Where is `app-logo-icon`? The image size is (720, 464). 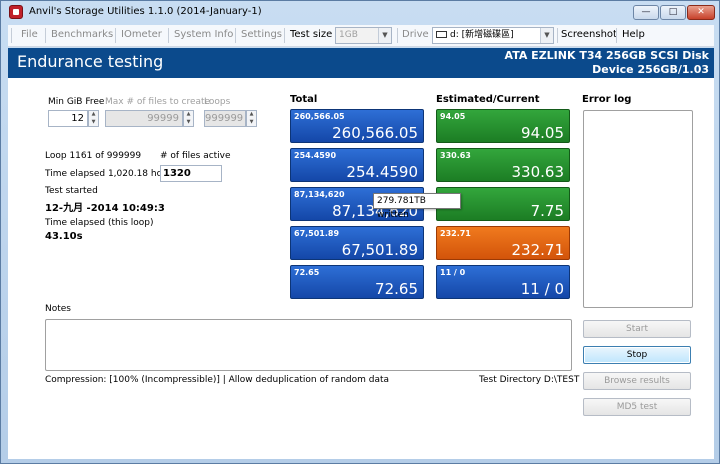 app-logo-icon is located at coordinates (16, 12).